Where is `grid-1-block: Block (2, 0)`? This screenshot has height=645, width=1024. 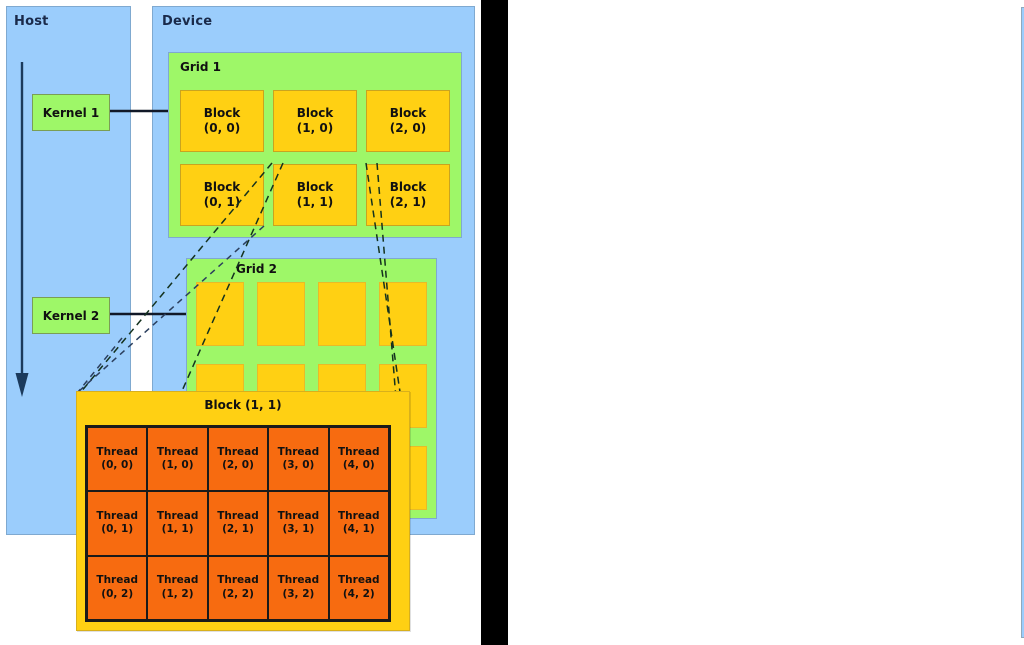 grid-1-block: Block (2, 0) is located at coordinates (408, 121).